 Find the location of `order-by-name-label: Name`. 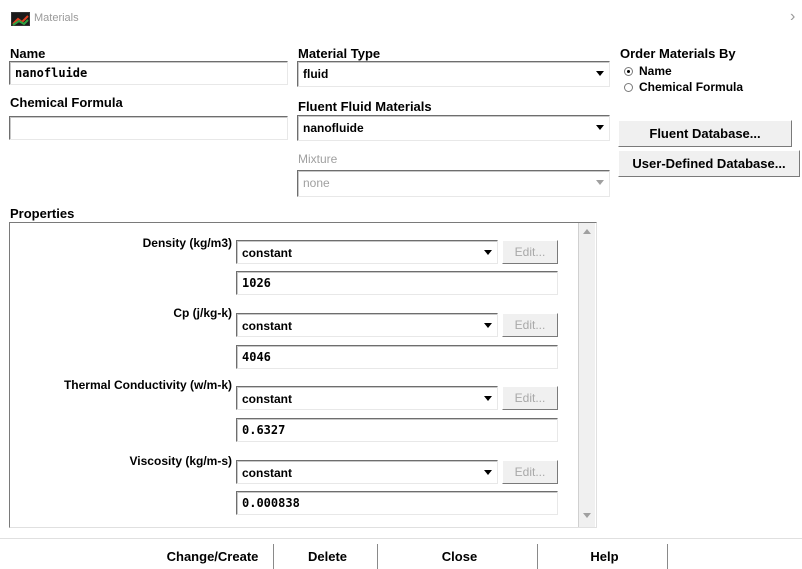

order-by-name-label: Name is located at coordinates (655, 71).